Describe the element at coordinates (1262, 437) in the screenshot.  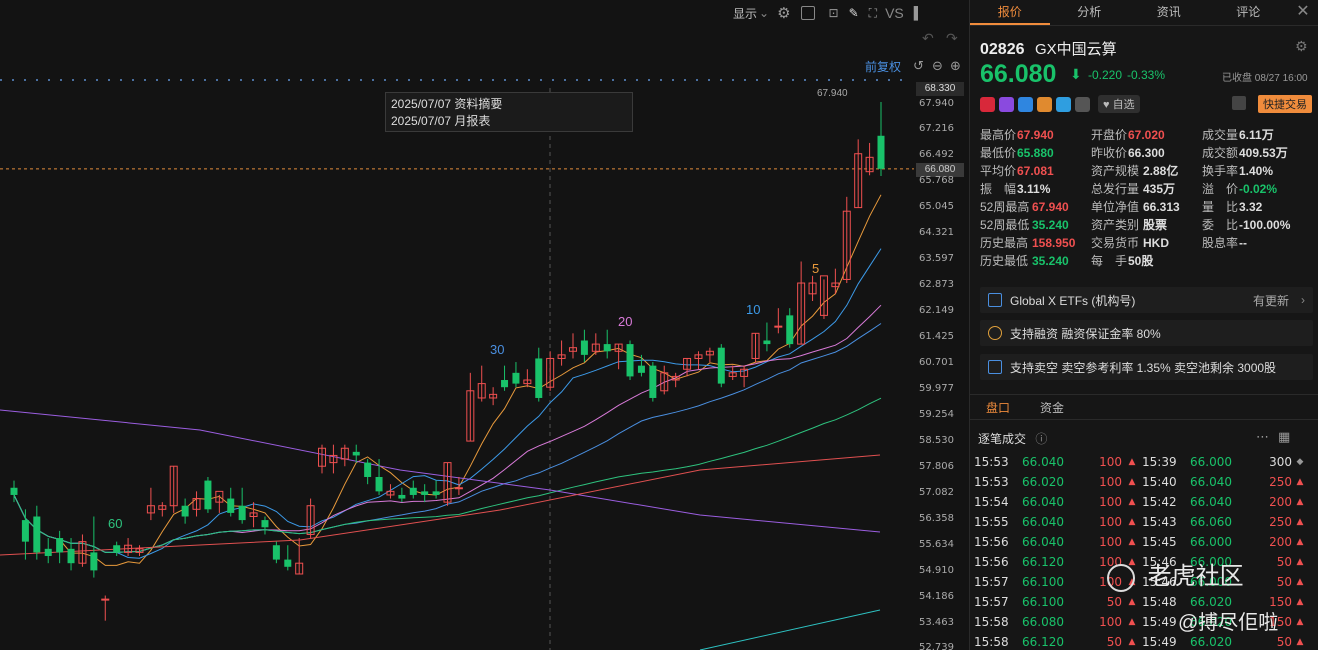
I see `more-icon: ⋯` at that location.